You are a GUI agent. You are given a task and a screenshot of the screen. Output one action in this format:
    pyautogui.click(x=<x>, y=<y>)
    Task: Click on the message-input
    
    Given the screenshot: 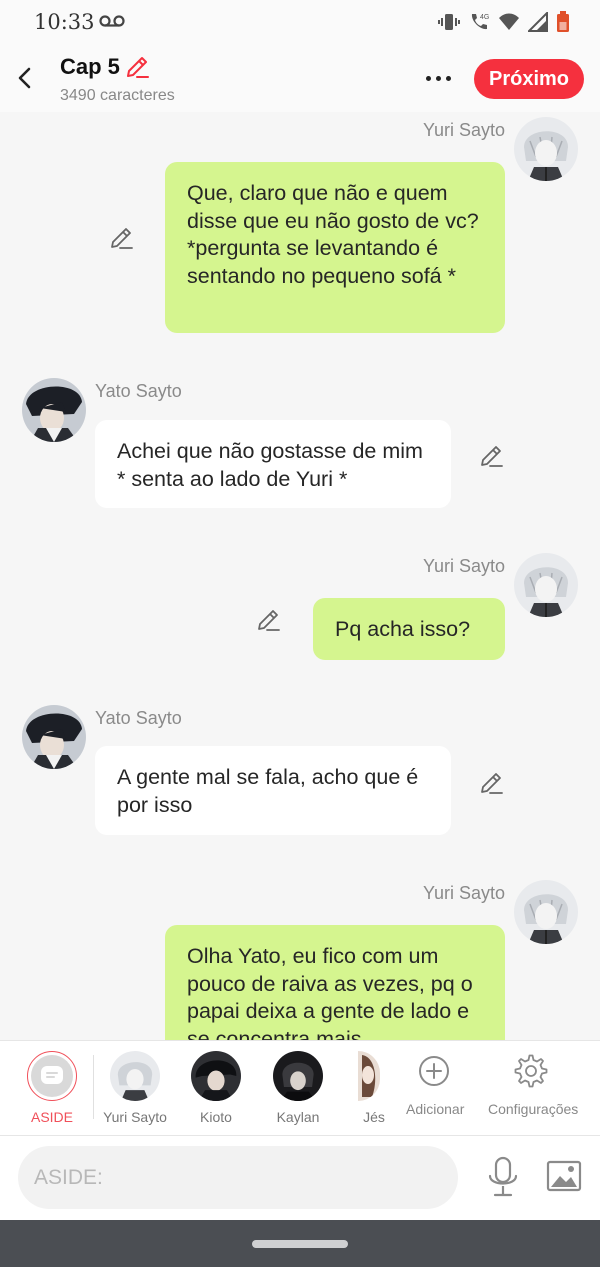 What is the action you would take?
    pyautogui.click(x=238, y=1177)
    